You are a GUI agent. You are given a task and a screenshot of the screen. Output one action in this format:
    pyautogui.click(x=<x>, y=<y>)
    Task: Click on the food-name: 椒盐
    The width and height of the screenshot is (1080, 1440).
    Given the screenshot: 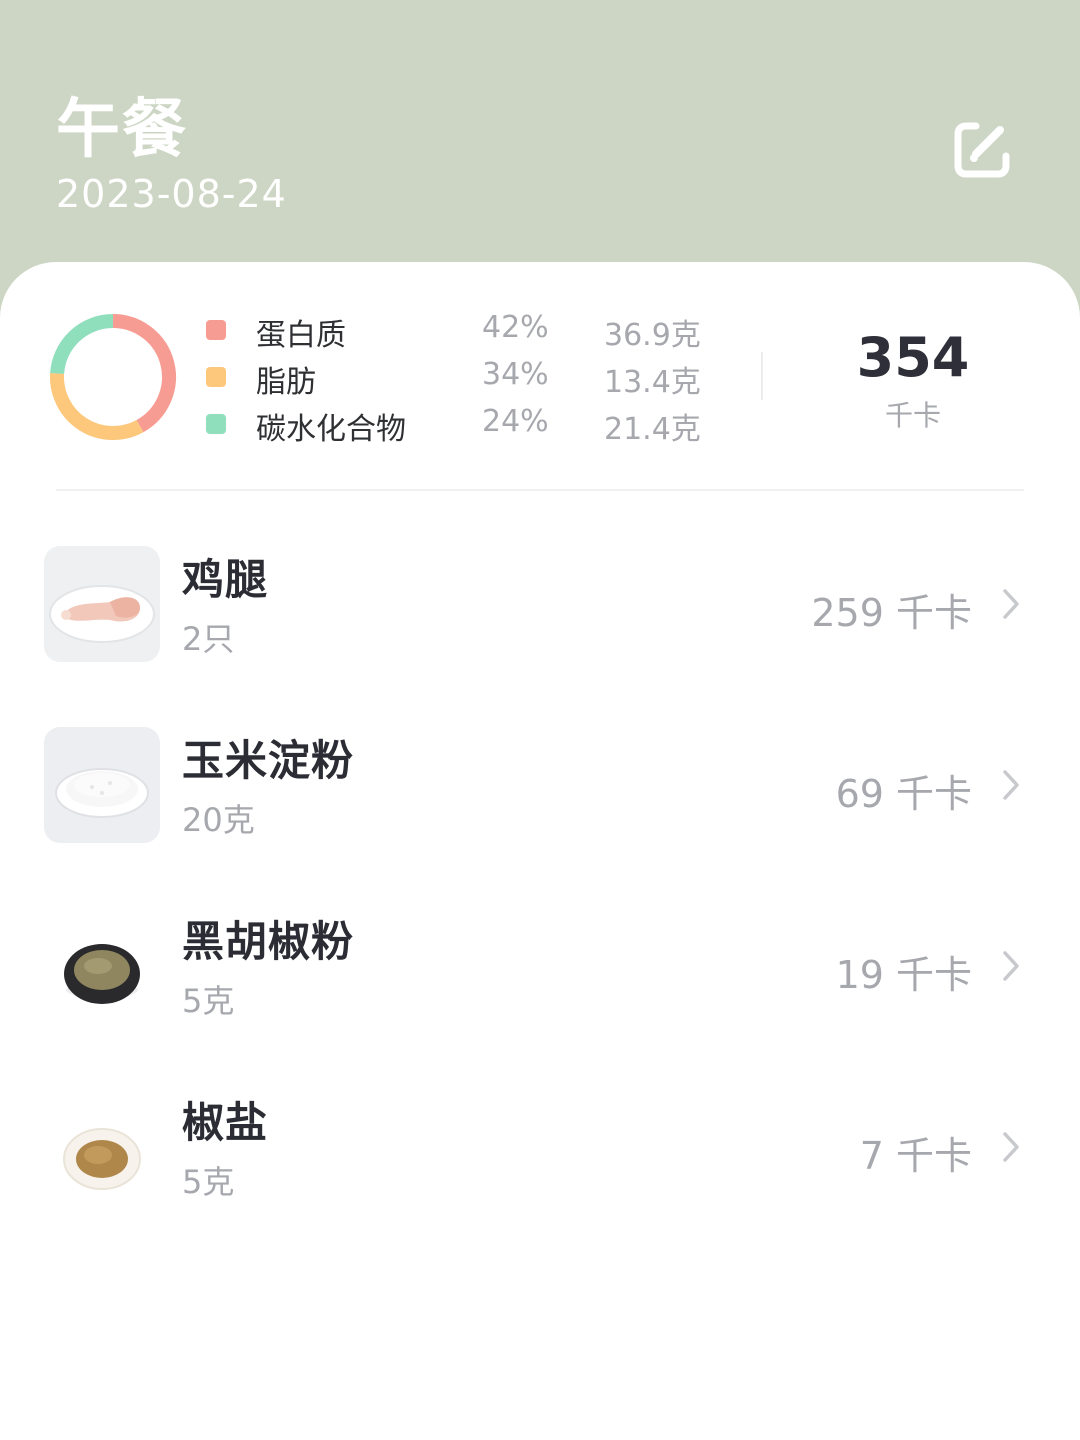 What is the action you would take?
    pyautogui.click(x=225, y=1122)
    